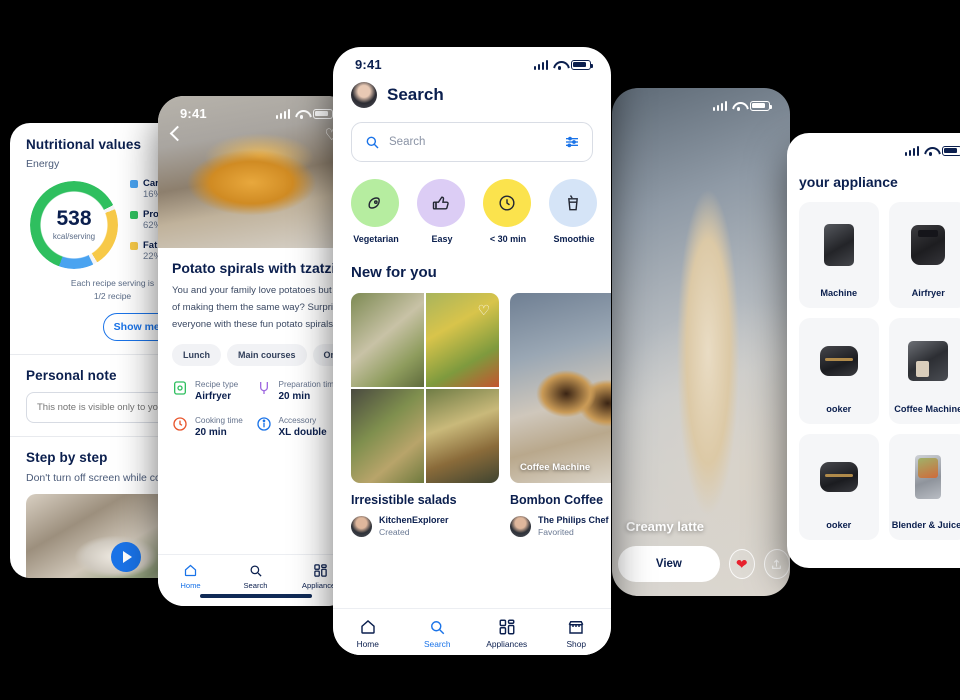 The width and height of the screenshot is (960, 700). Describe the element at coordinates (665, 526) in the screenshot. I see `latte-caption: Creamy latte` at that location.